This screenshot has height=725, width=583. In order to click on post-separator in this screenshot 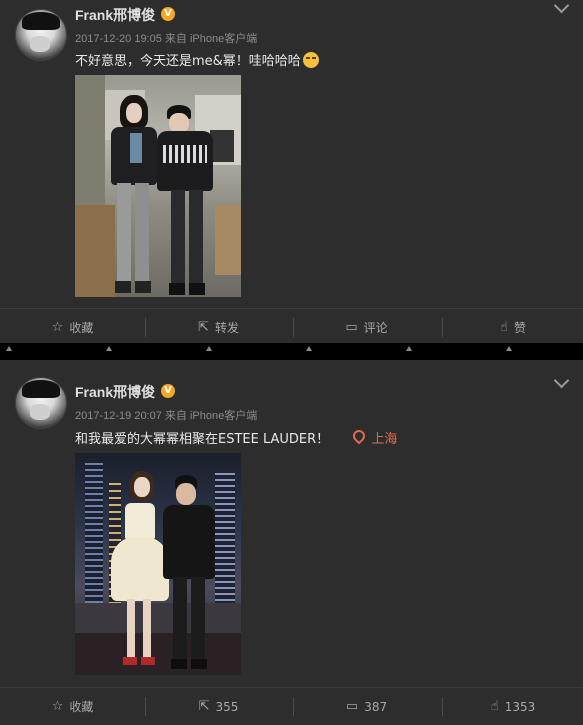, I will do `click(291, 351)`.